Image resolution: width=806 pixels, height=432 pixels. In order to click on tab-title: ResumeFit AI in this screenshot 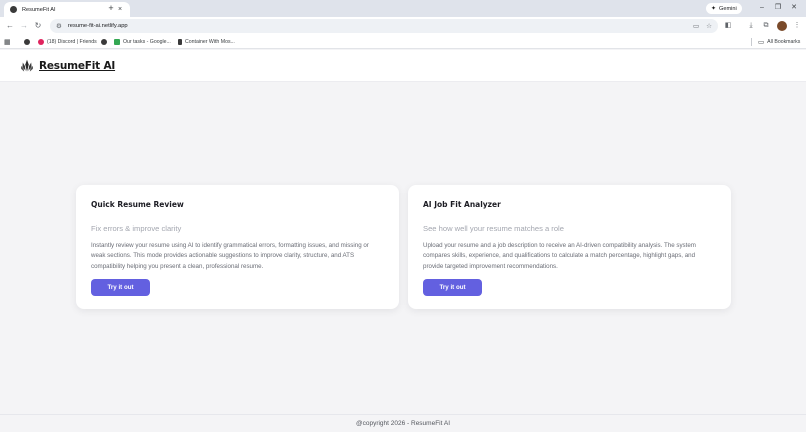, I will do `click(39, 9)`.